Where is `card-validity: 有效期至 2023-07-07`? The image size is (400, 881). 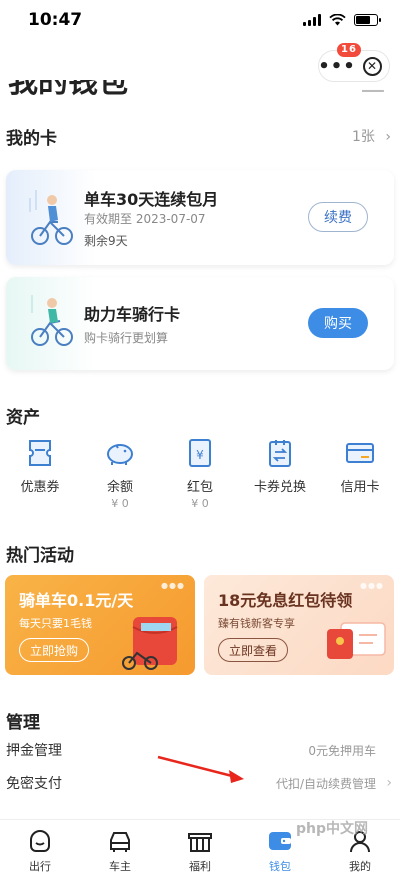 card-validity: 有效期至 2023-07-07 is located at coordinates (145, 219).